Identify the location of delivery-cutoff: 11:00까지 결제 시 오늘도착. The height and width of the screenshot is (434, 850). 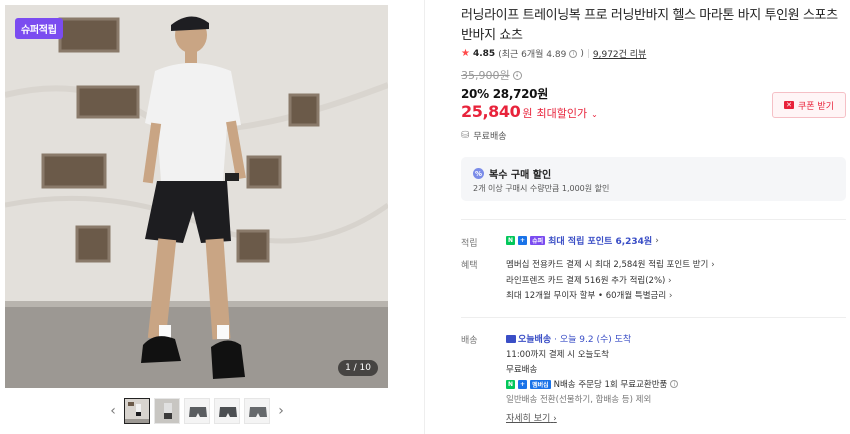
(557, 355).